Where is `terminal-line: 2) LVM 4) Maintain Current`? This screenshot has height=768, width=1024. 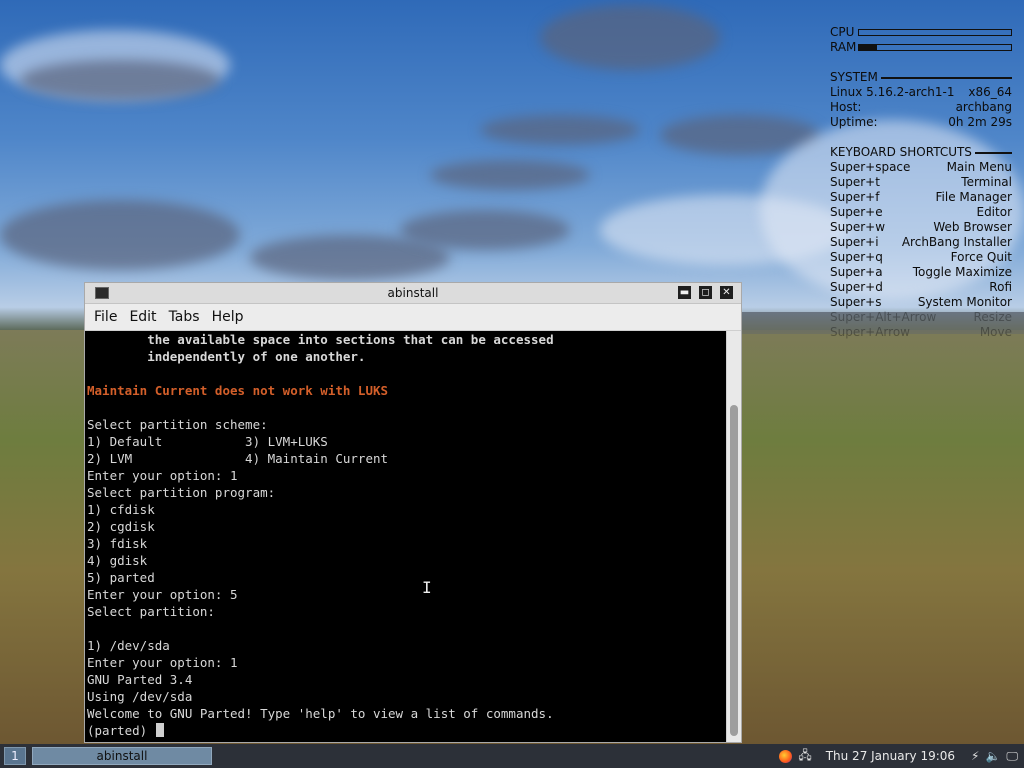 terminal-line: 2) LVM 4) Maintain Current is located at coordinates (238, 458).